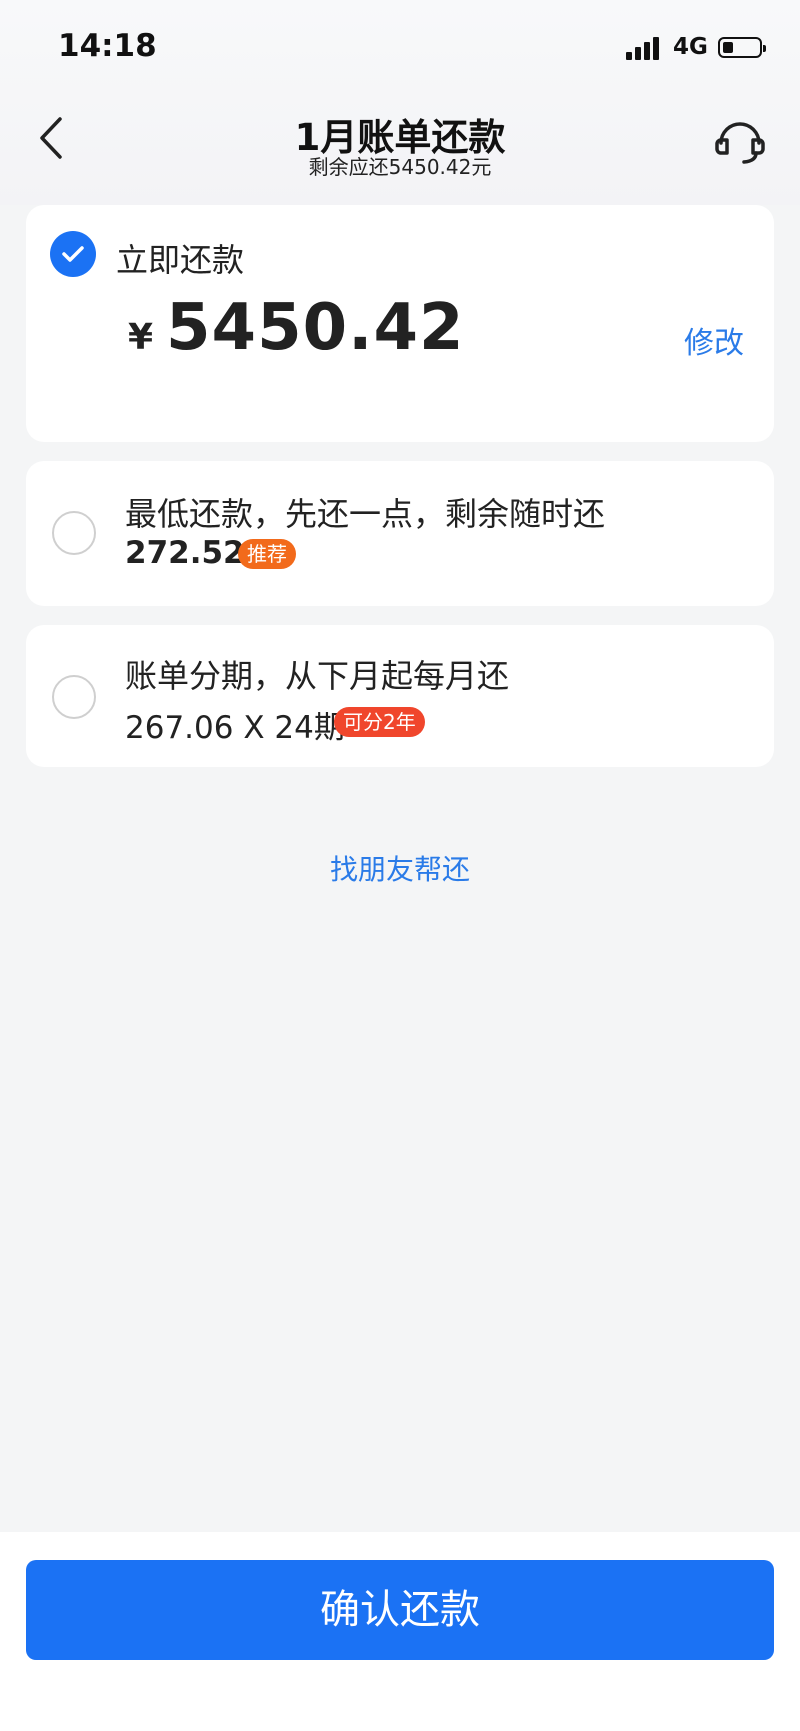 The image size is (800, 1731). What do you see at coordinates (180, 260) in the screenshot?
I see `option-label: 立即还款` at bounding box center [180, 260].